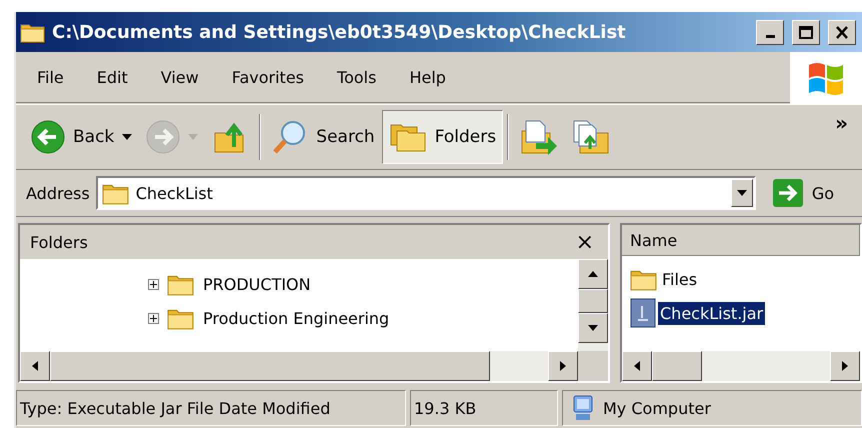  What do you see at coordinates (112, 77) in the screenshot?
I see `menu-item: Edit` at bounding box center [112, 77].